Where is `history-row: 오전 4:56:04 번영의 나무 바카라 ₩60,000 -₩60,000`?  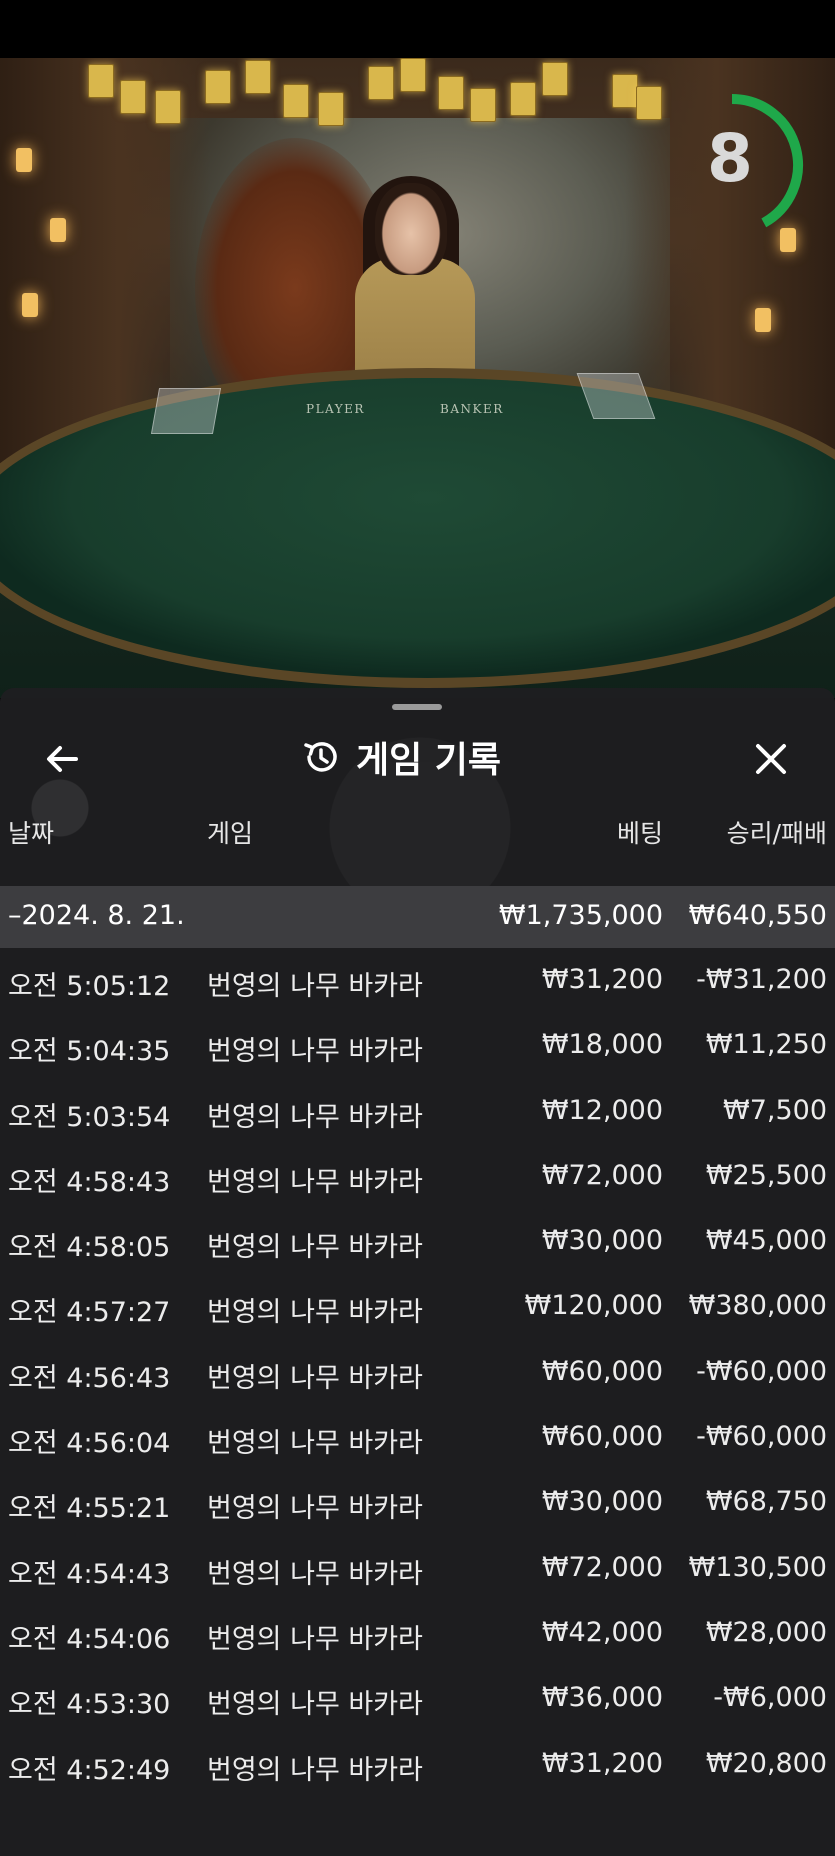 history-row: 오전 4:56:04 번영의 나무 바카라 ₩60,000 -₩60,000 is located at coordinates (417, 1437).